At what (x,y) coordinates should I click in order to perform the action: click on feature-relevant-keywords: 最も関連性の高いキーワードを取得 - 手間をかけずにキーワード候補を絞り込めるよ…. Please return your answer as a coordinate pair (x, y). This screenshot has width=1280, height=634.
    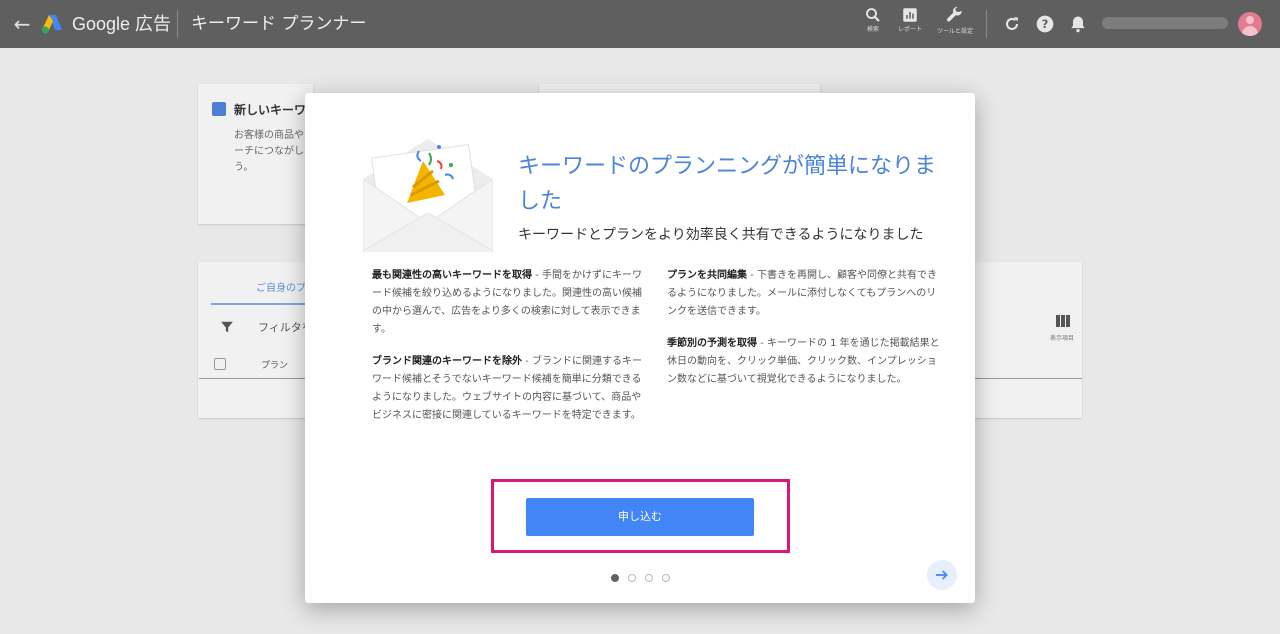
    Looking at the image, I should click on (510, 303).